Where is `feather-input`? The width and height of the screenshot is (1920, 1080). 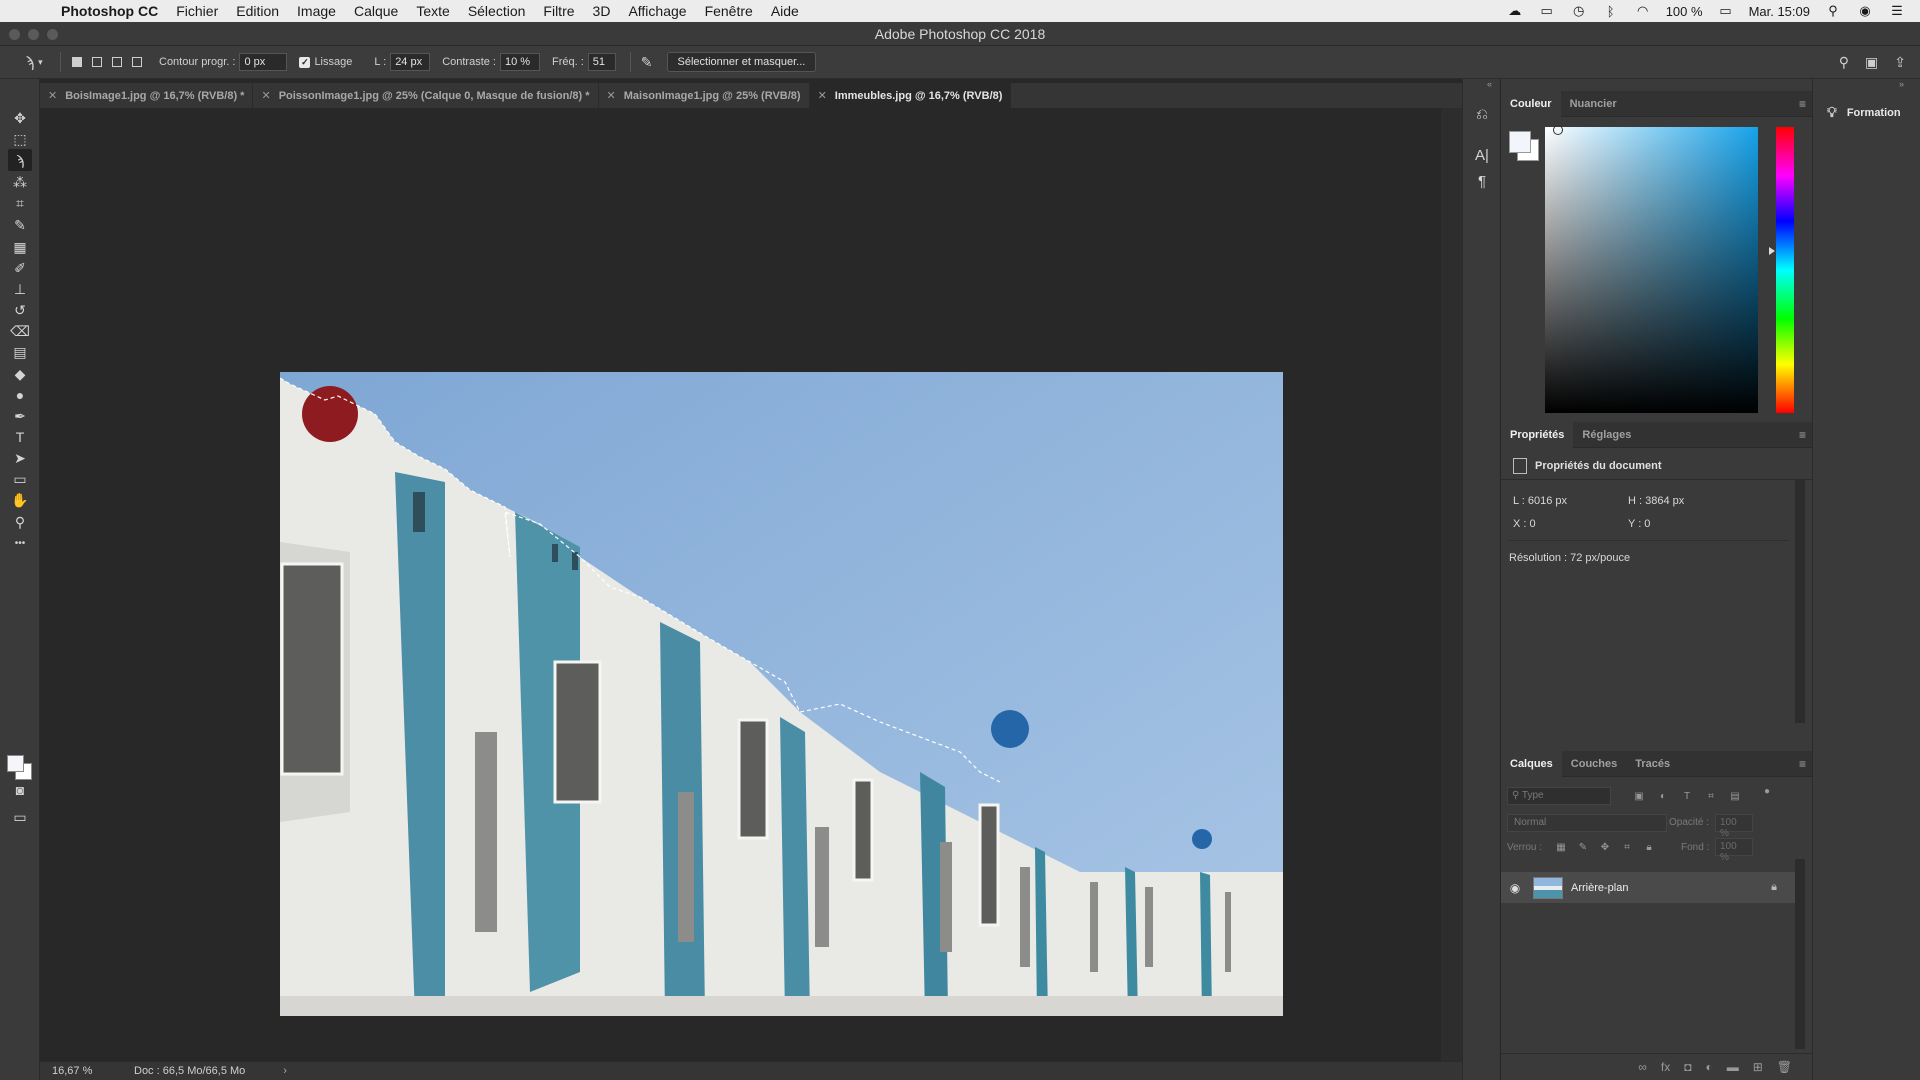 feather-input is located at coordinates (263, 62).